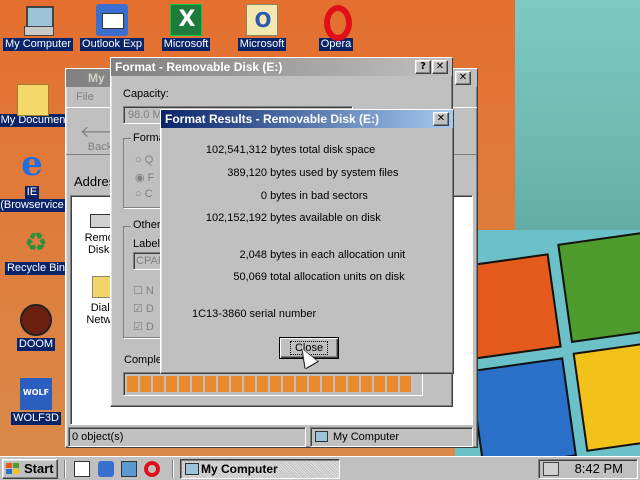 This screenshot has height=480, width=640. What do you see at coordinates (551, 469) in the screenshot?
I see `tray-scheduler-icon` at bounding box center [551, 469].